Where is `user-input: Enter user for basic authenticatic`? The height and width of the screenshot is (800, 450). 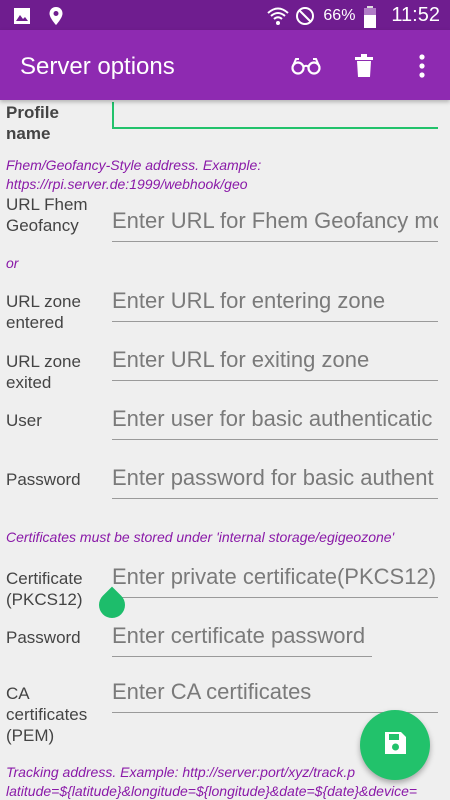
user-input: Enter user for basic authenticatic is located at coordinates (275, 423).